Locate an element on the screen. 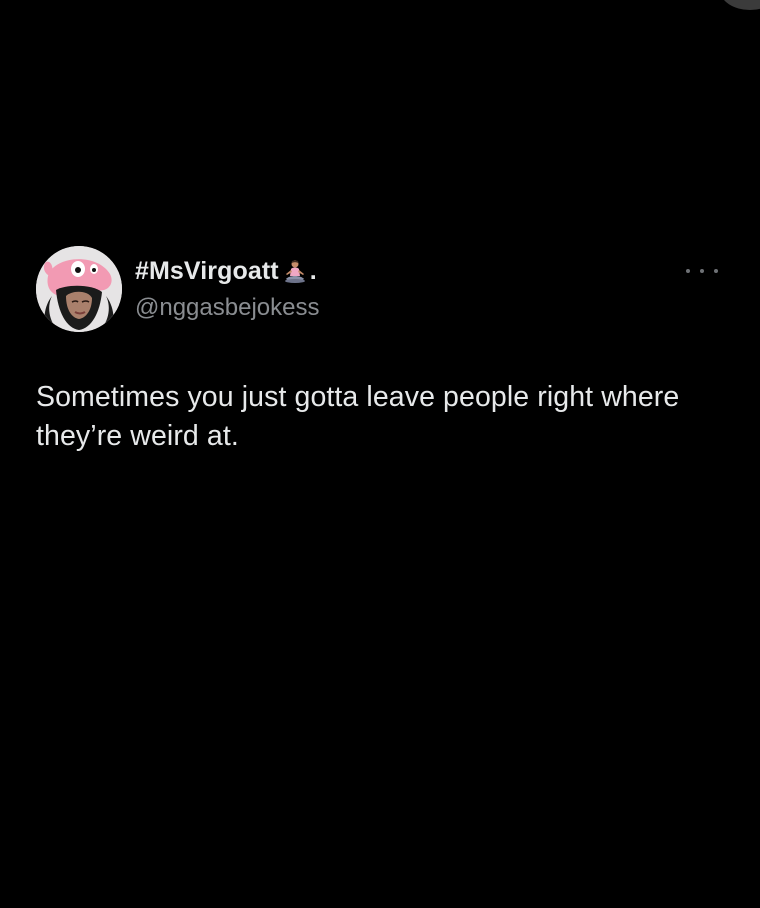  person-in-lotus-position-icon is located at coordinates (295, 272).